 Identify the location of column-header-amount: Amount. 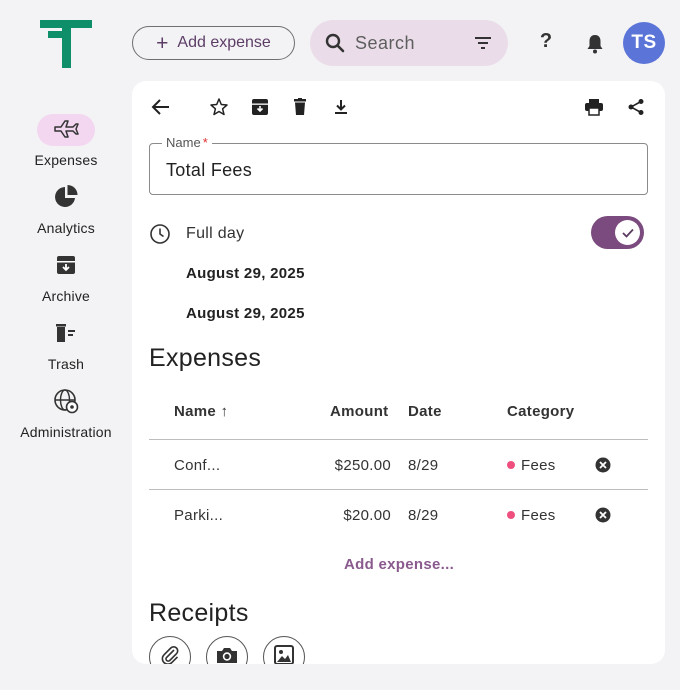
(359, 411).